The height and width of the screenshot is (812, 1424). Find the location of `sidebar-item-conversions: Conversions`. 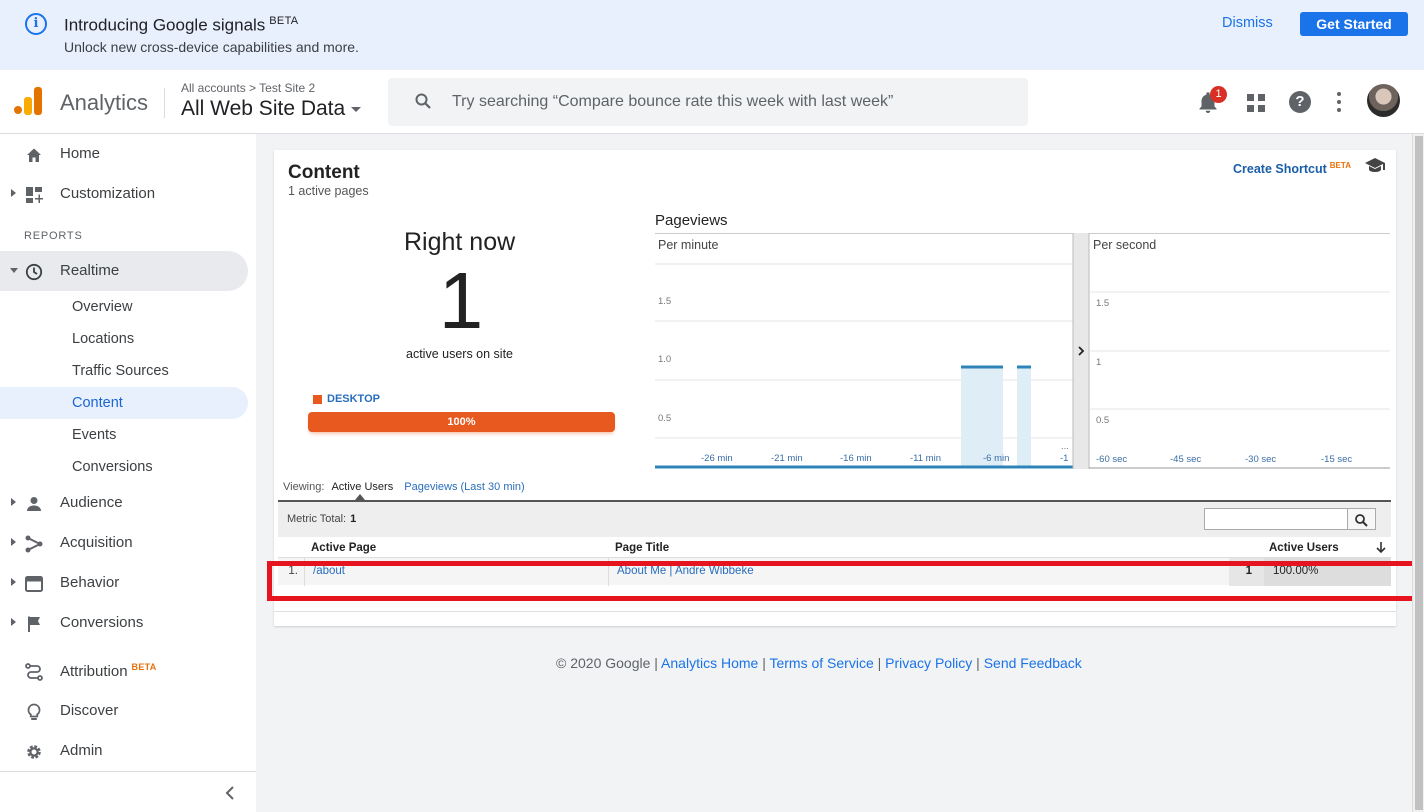

sidebar-item-conversions: Conversions is located at coordinates (124, 623).